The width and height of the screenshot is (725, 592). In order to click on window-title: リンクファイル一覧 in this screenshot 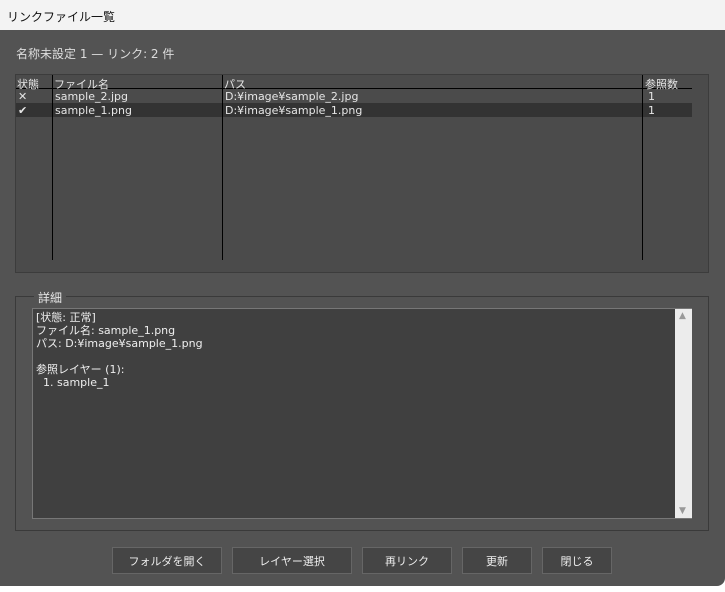, I will do `click(362, 15)`.